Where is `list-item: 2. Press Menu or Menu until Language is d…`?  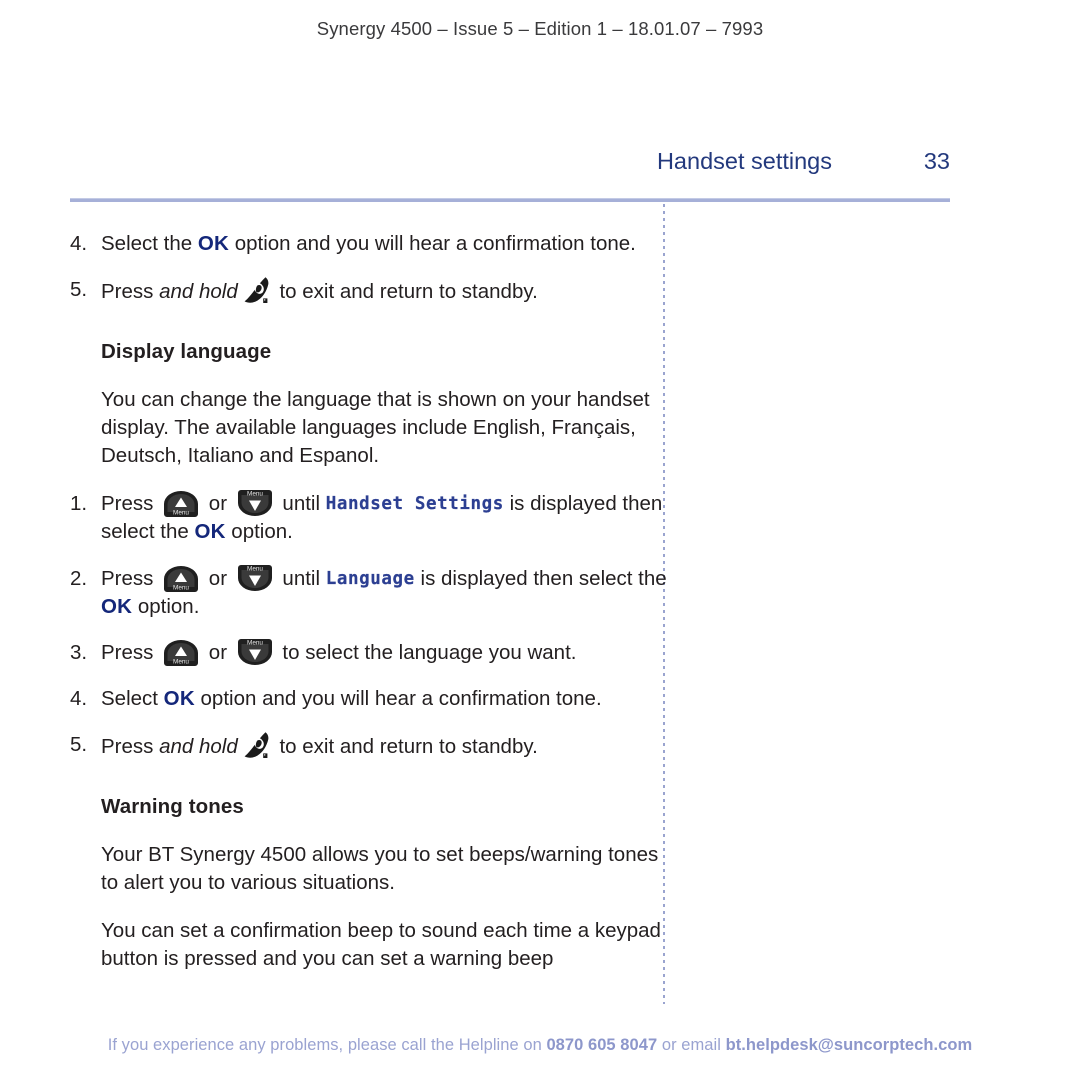
list-item: 2. Press Menu or Menu until Language is d… is located at coordinates (370, 592).